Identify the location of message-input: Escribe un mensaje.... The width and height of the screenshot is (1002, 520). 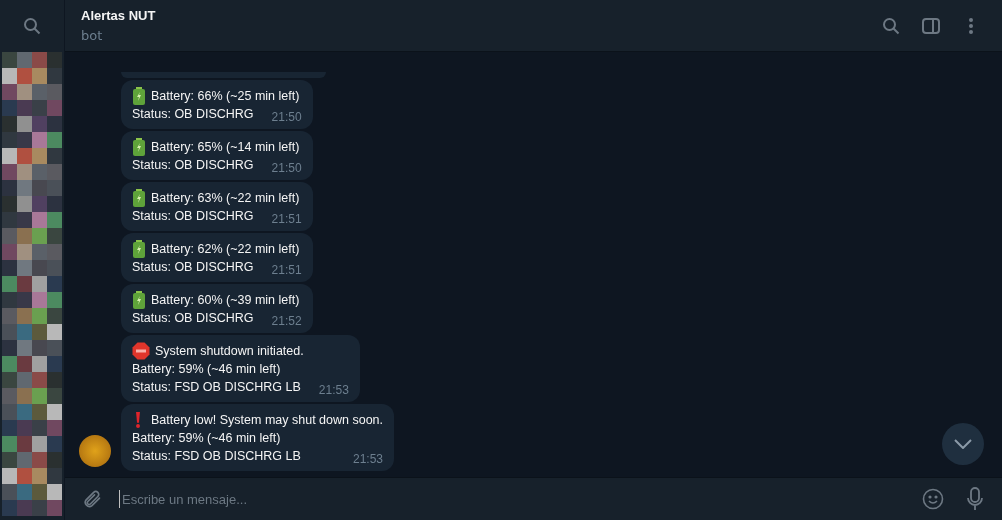
(512, 499).